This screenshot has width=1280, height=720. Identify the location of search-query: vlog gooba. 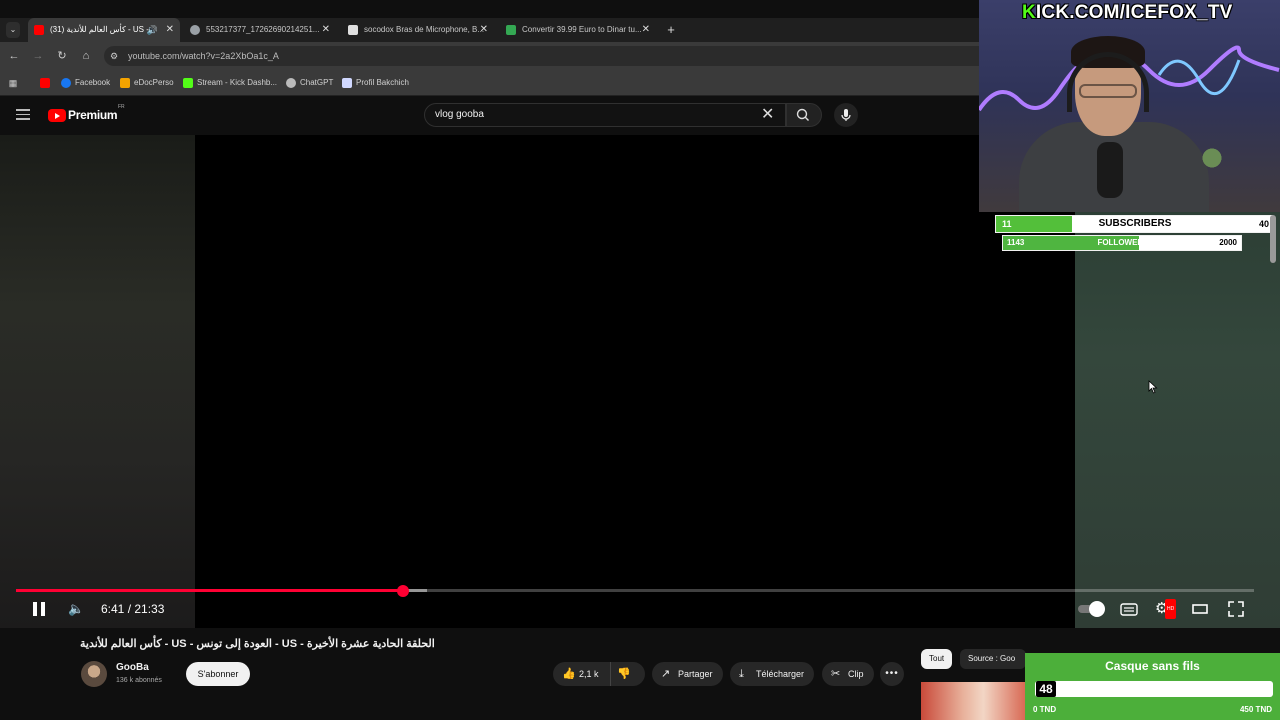
(459, 114).